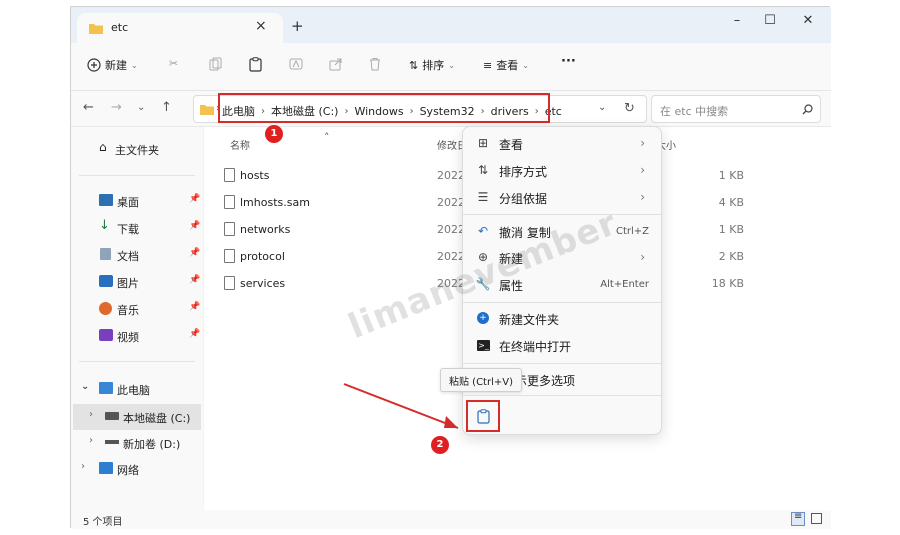 The height and width of the screenshot is (535, 900). What do you see at coordinates (563, 258) in the screenshot?
I see `menu-item-new: ⊕ 新建 ›` at bounding box center [563, 258].